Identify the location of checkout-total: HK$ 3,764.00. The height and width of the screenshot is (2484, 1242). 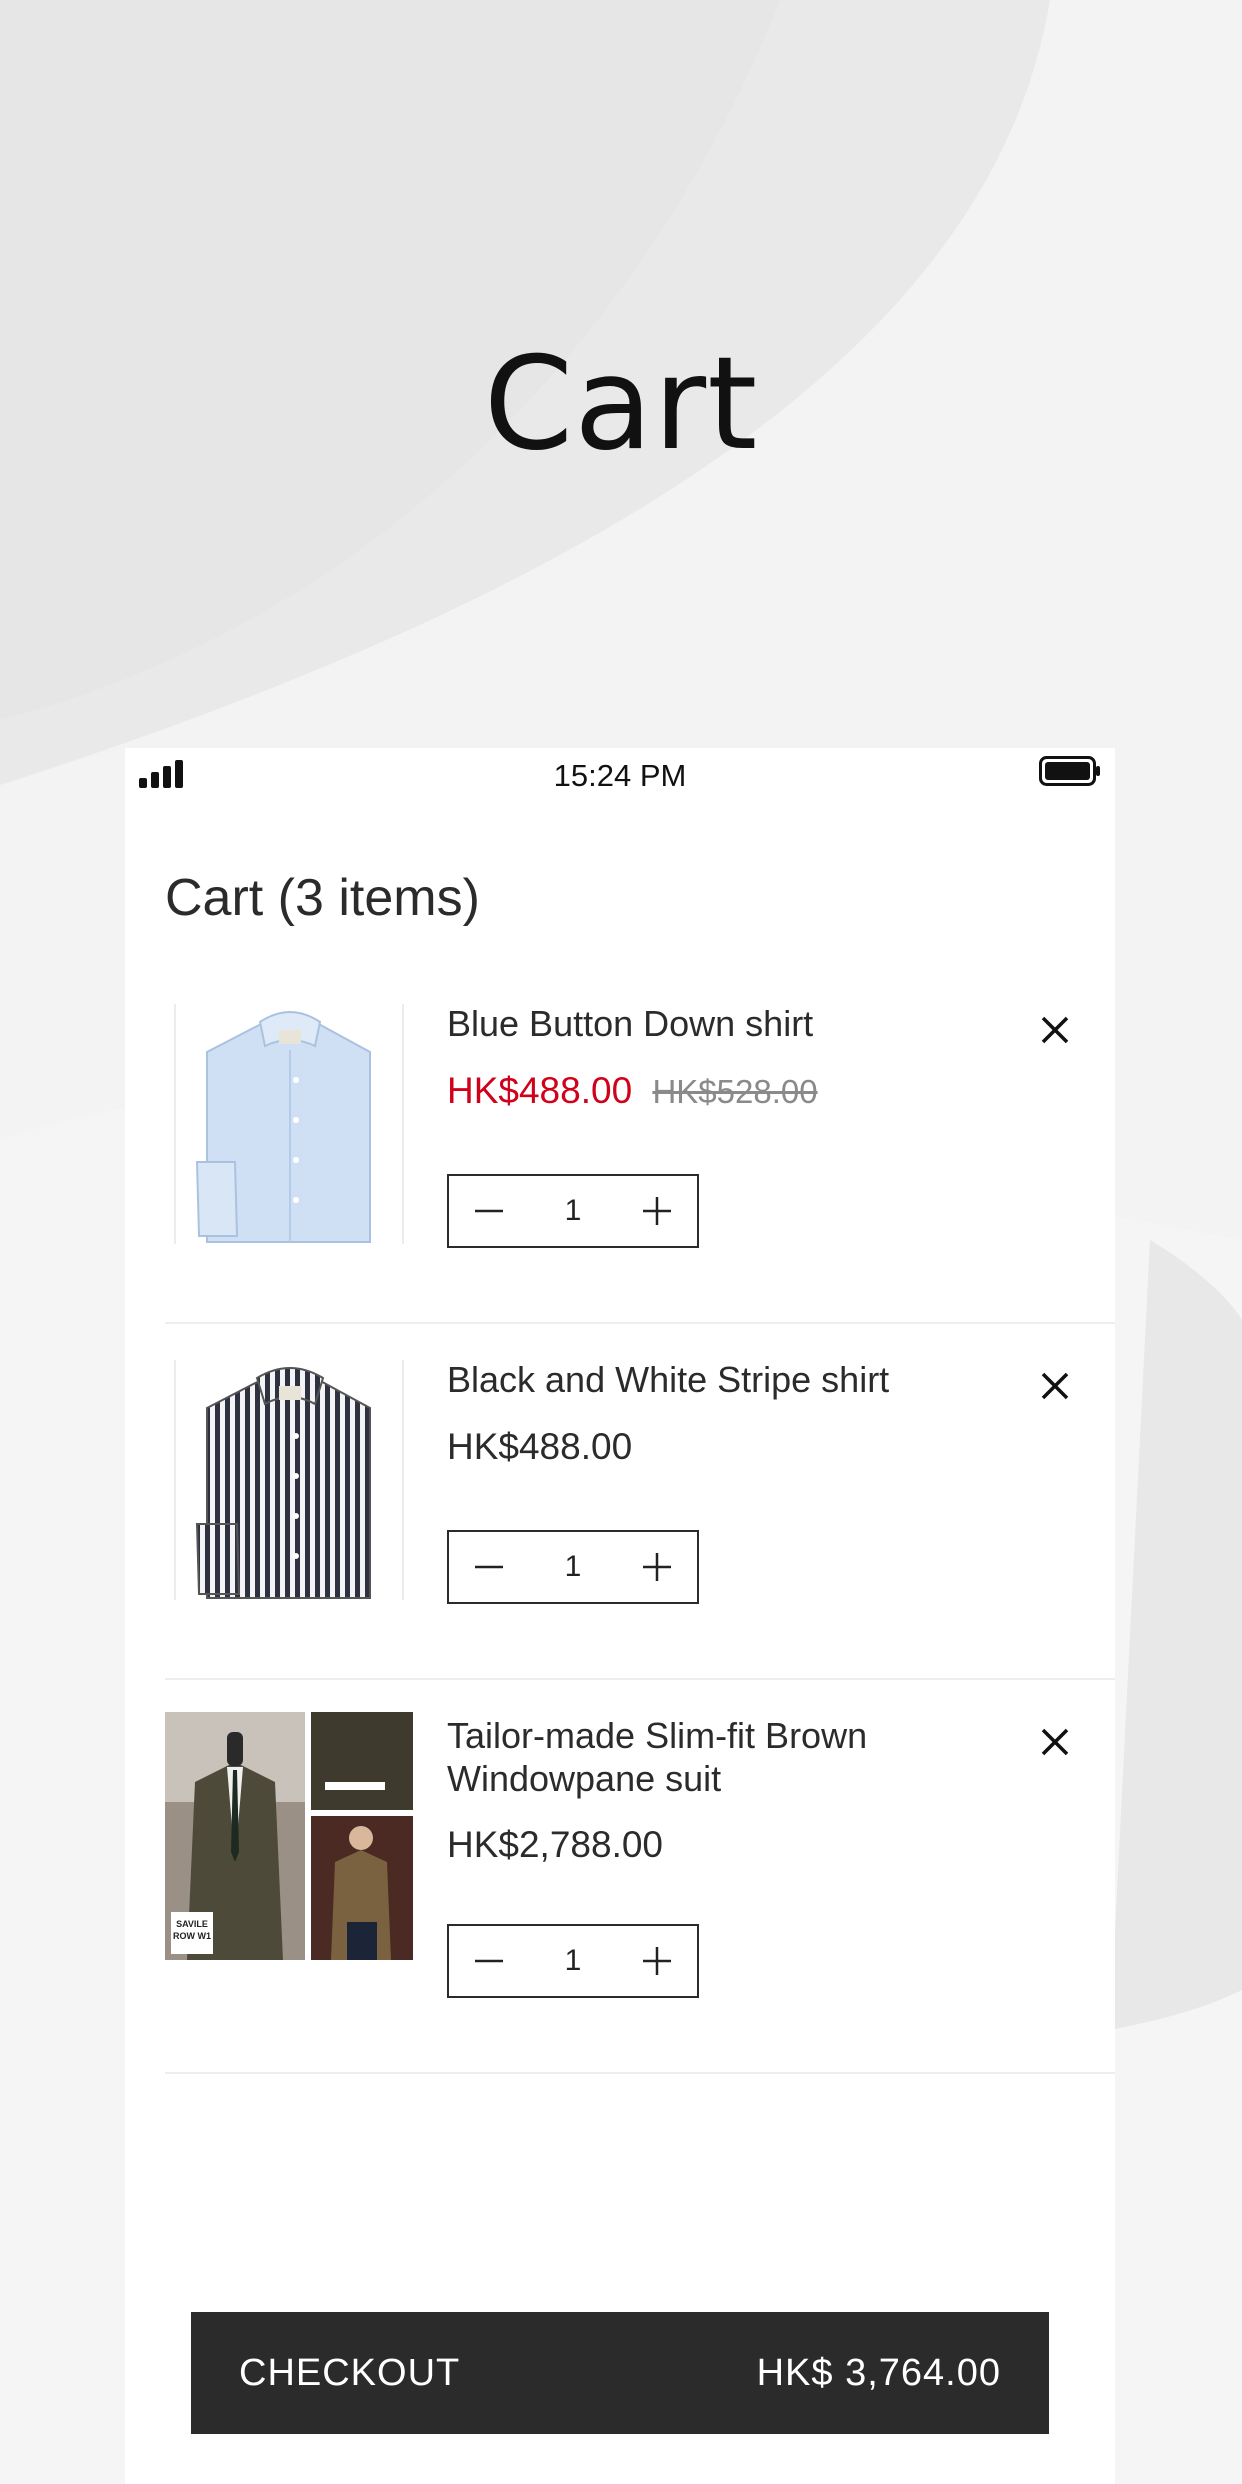
(878, 2373).